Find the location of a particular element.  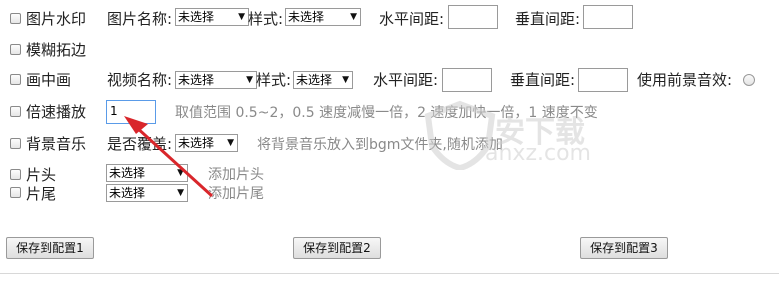

watermark-logo: 安下载 anxz.com is located at coordinates (470, 135).